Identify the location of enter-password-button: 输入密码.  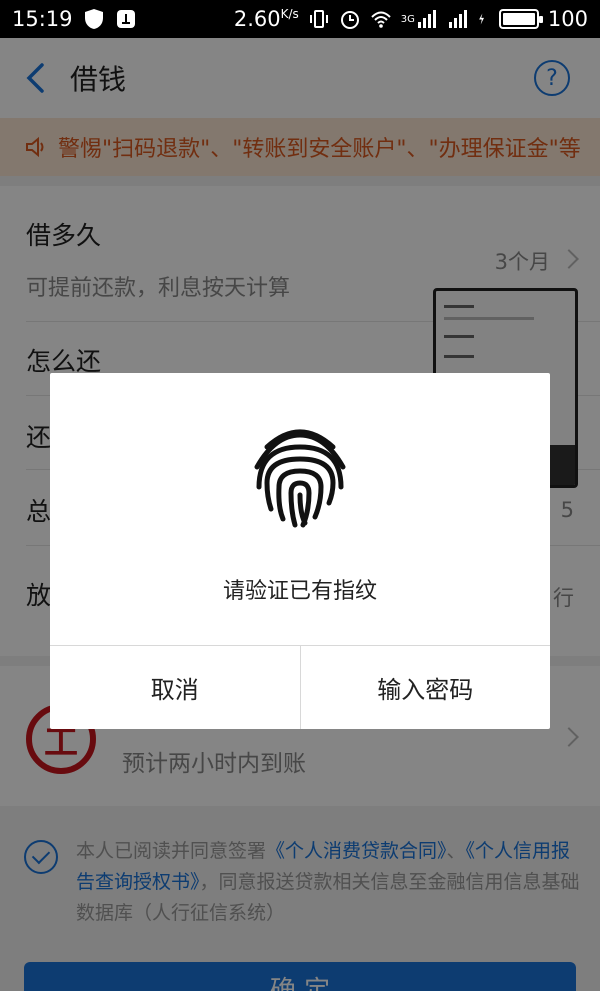
(425, 687).